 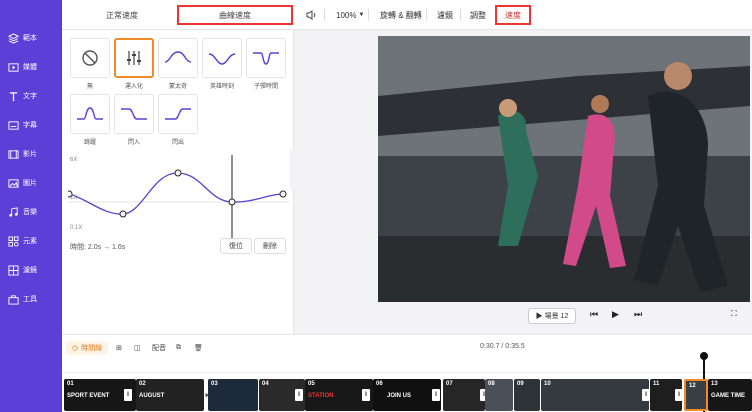 I want to click on timeline-clip: 10, so click(x=595, y=395).